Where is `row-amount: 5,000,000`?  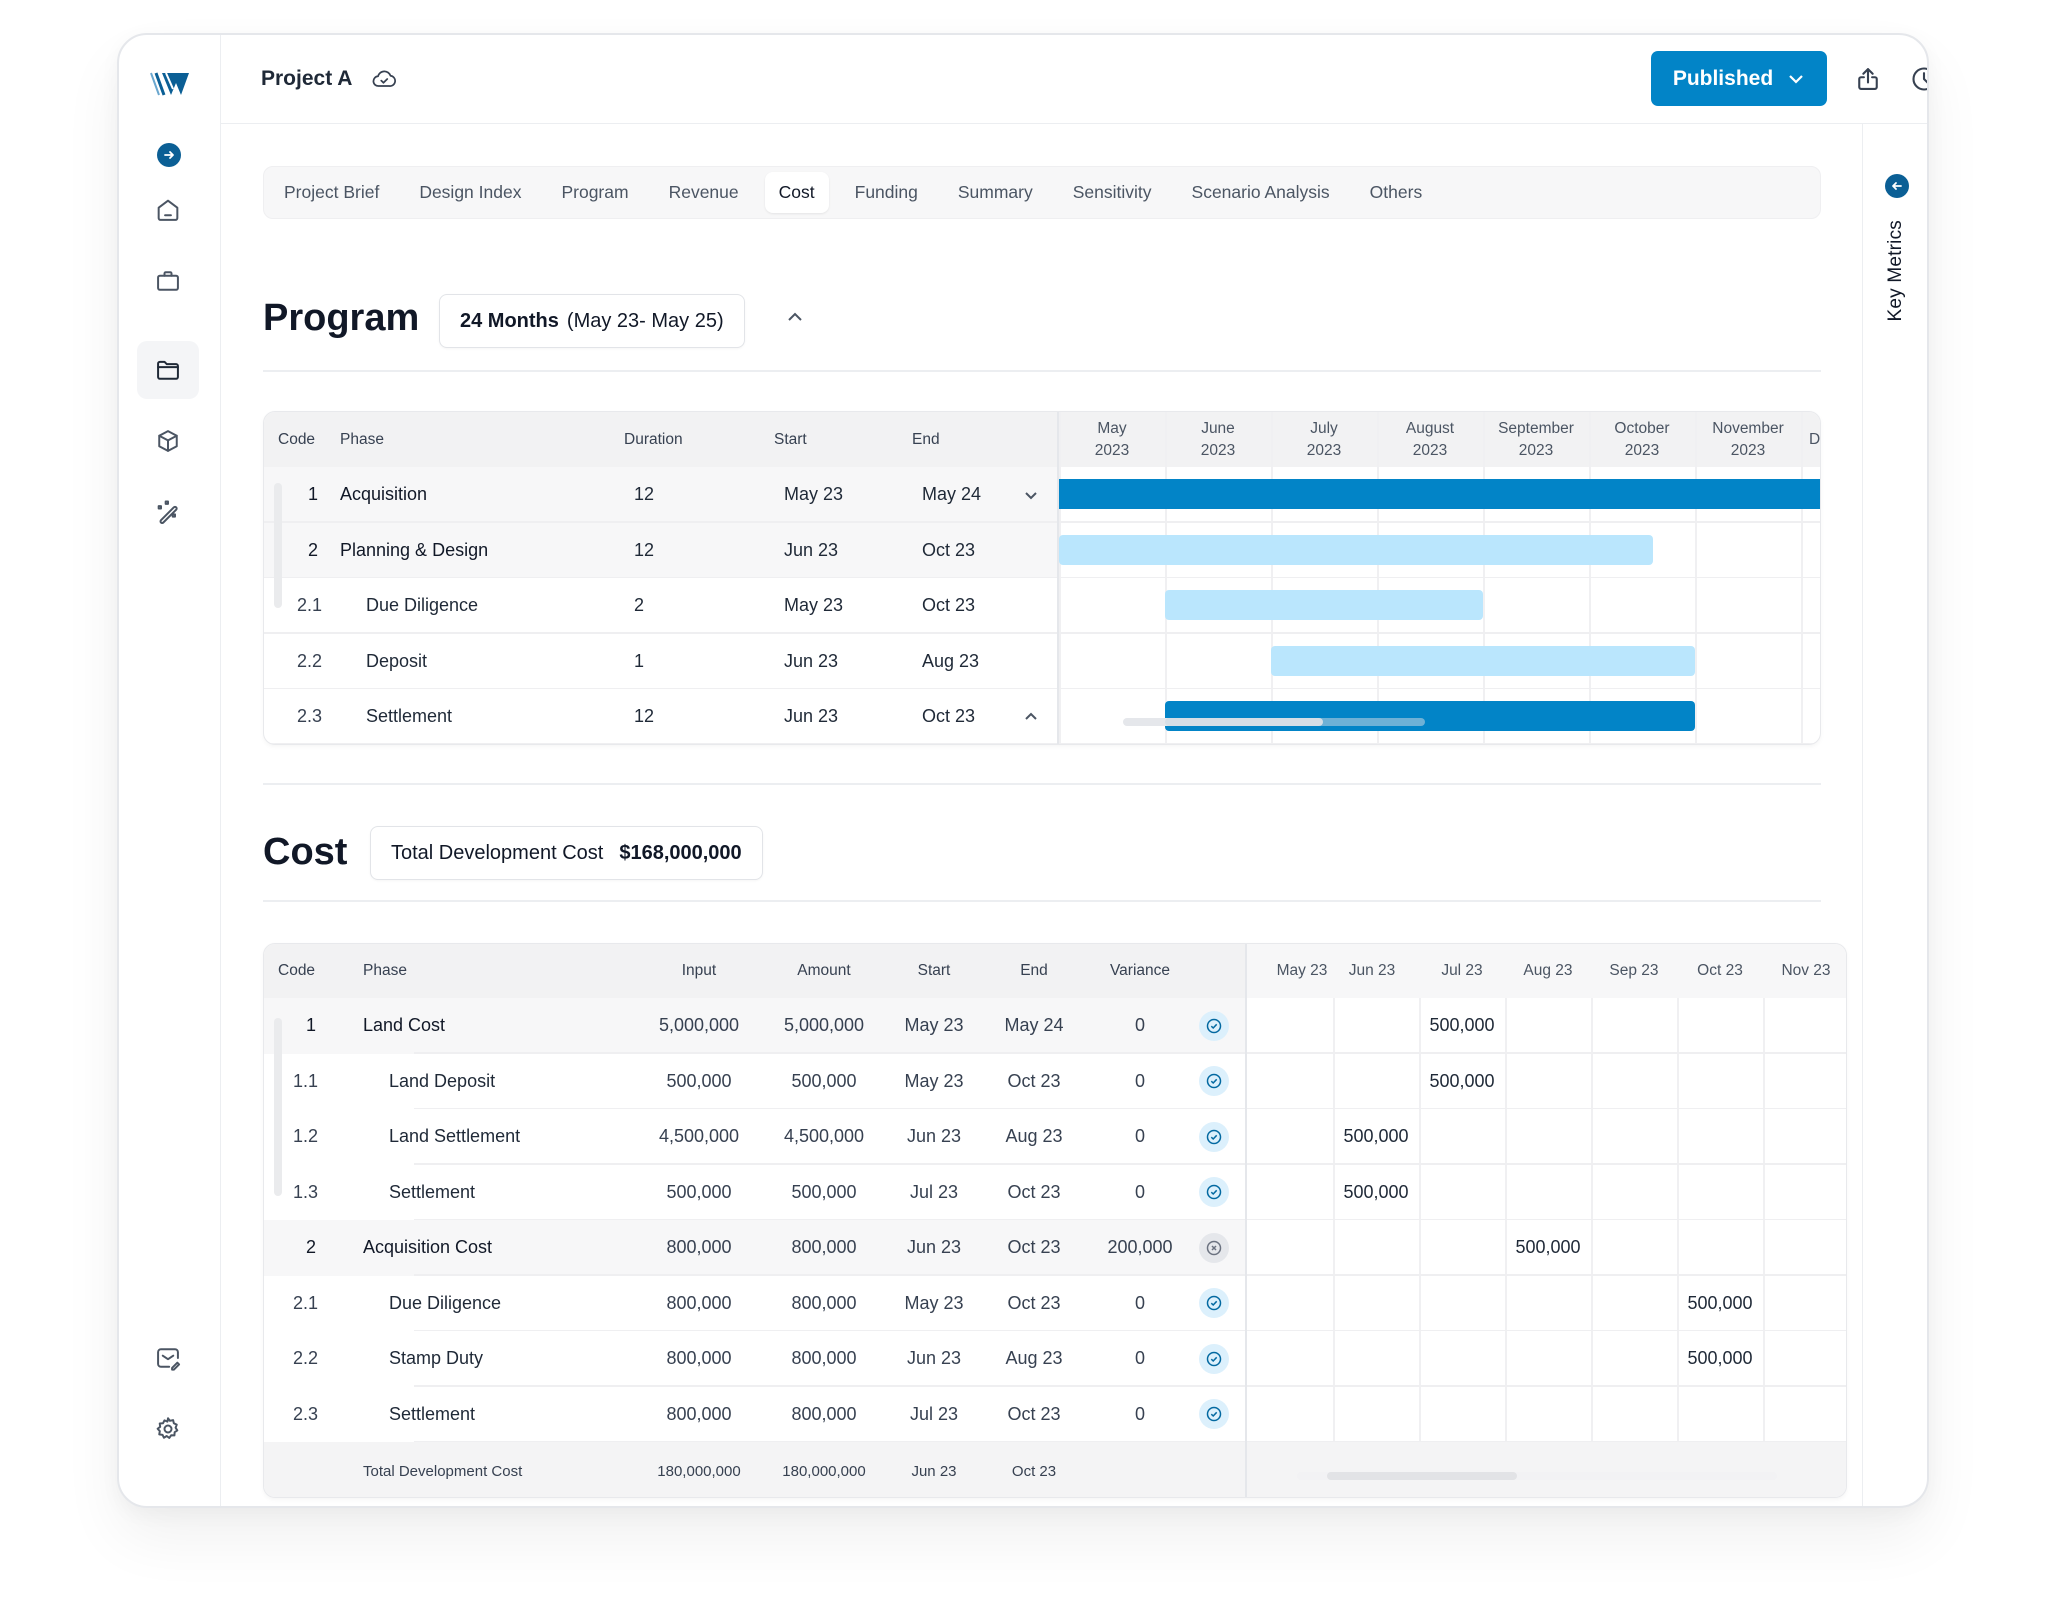 row-amount: 5,000,000 is located at coordinates (824, 1026).